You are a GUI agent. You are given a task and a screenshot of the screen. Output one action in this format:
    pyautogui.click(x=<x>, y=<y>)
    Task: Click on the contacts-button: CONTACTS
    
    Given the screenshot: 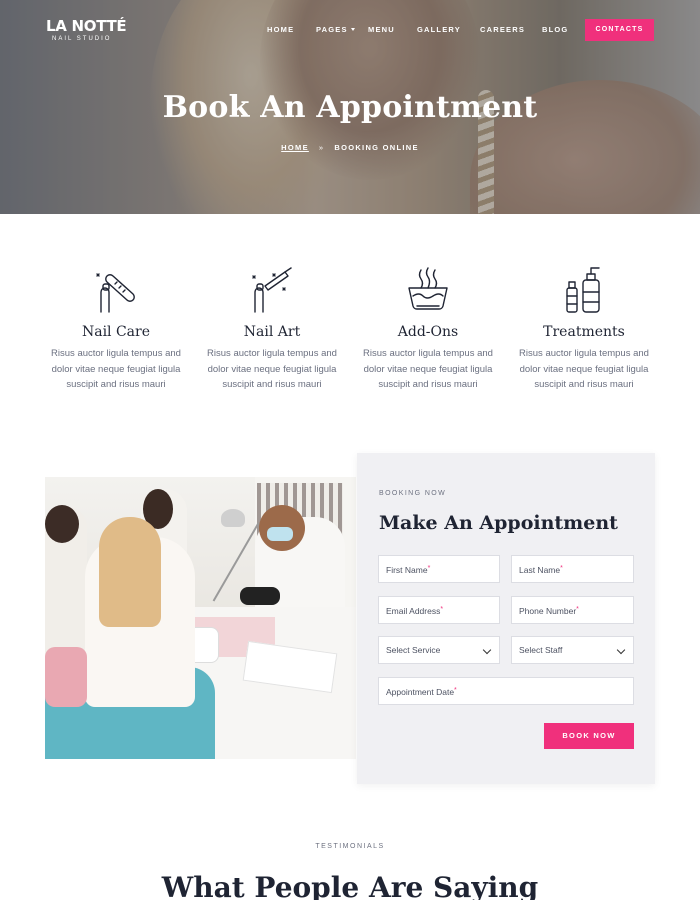 What is the action you would take?
    pyautogui.click(x=619, y=30)
    